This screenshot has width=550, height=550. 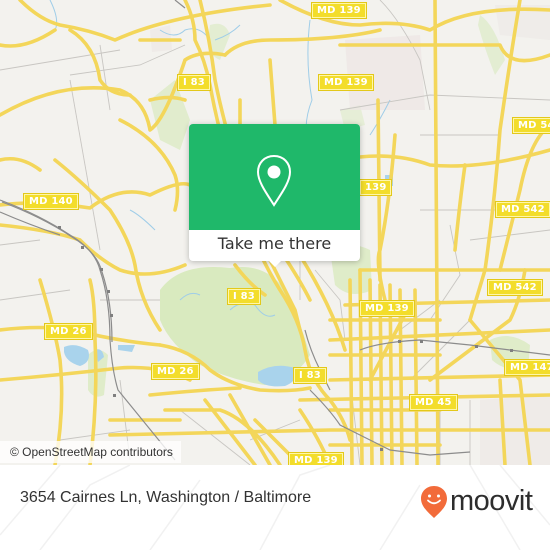 What do you see at coordinates (274, 245) in the screenshot?
I see `take-me-there-button: Take me there` at bounding box center [274, 245].